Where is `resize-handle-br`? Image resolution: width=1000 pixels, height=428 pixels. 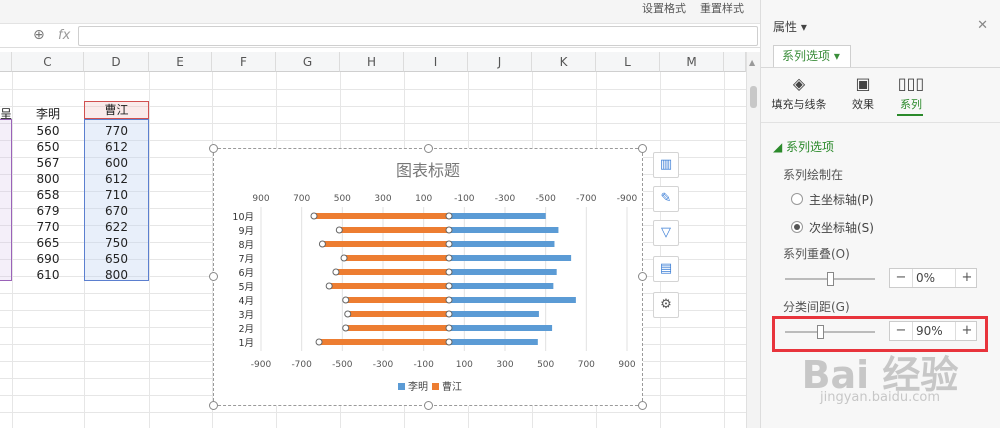
resize-handle-br is located at coordinates (642, 405).